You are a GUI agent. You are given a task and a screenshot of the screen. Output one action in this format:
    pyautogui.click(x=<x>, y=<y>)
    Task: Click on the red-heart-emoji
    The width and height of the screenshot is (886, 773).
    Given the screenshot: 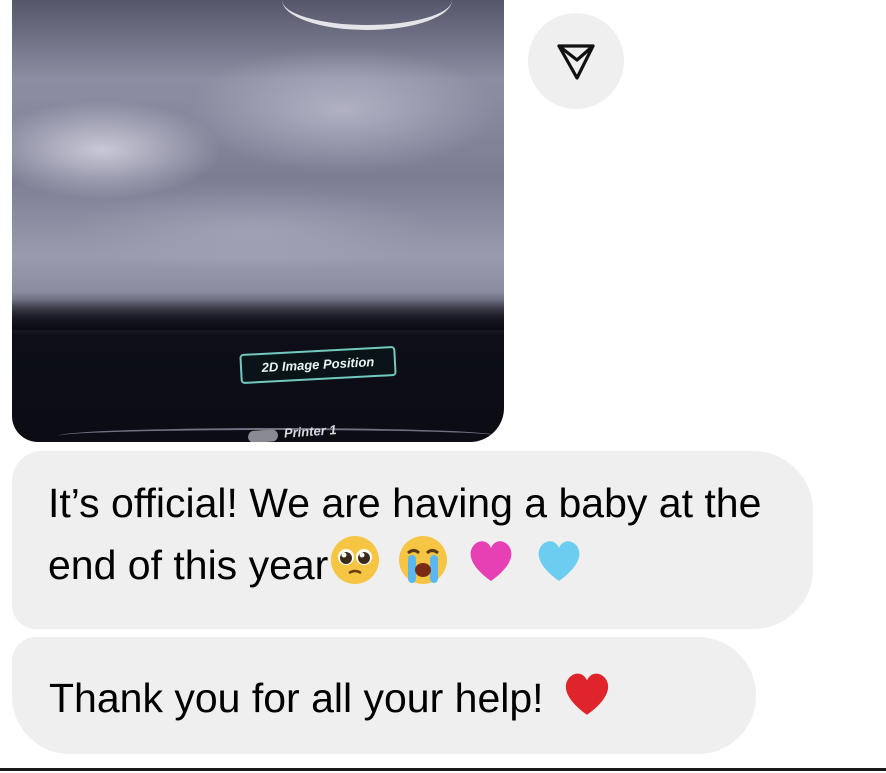 What is the action you would take?
    pyautogui.click(x=587, y=701)
    